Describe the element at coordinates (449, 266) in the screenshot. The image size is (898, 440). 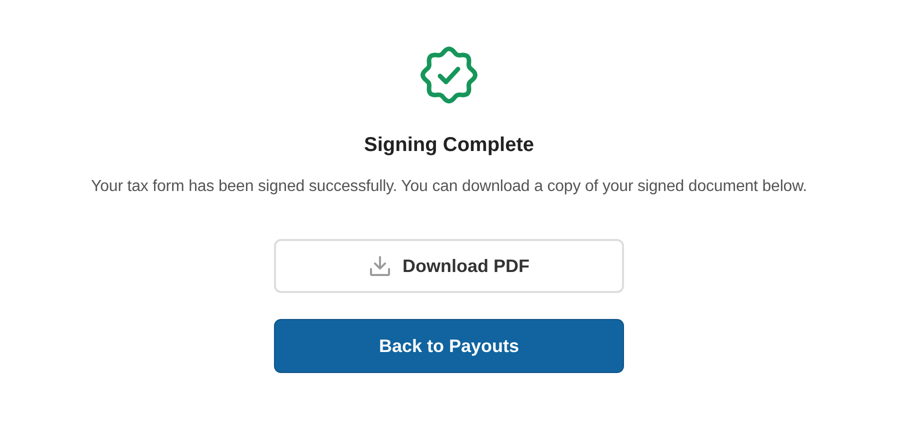
I see `download-button: Download PDF` at that location.